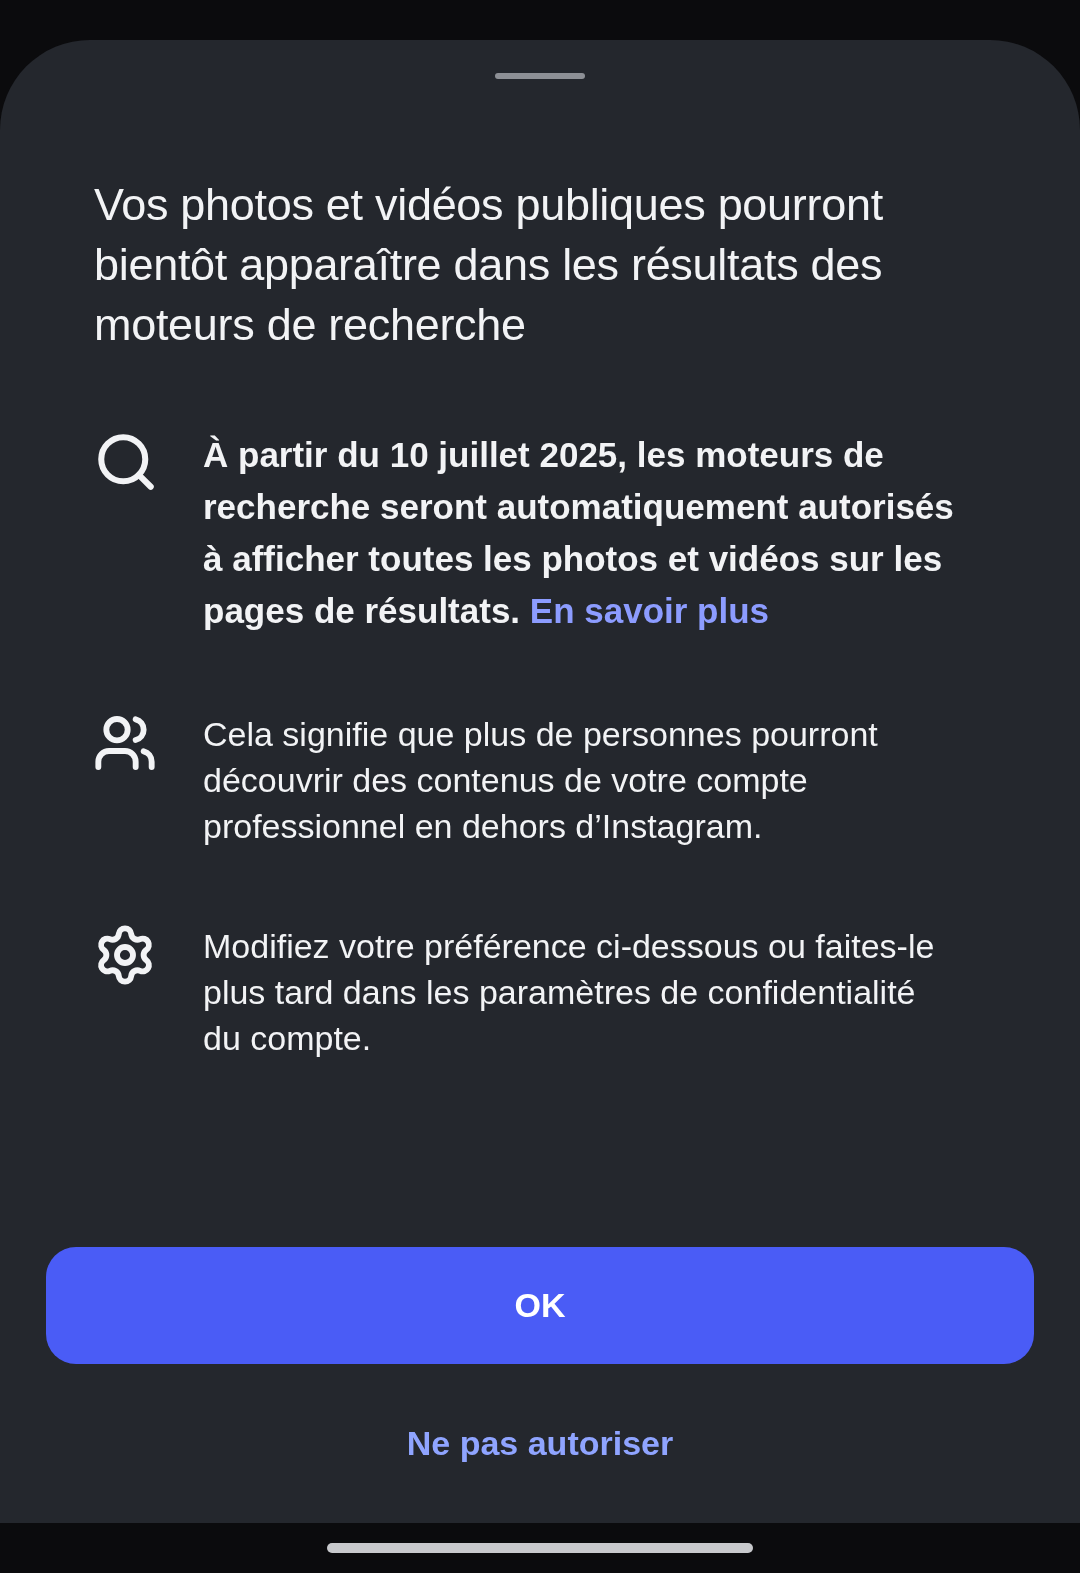  What do you see at coordinates (489, 265) in the screenshot?
I see `sheet-title: Vos photos et vidéos publiques pourront bientôt apparaître dans les résultats des moteurs de recherche` at bounding box center [489, 265].